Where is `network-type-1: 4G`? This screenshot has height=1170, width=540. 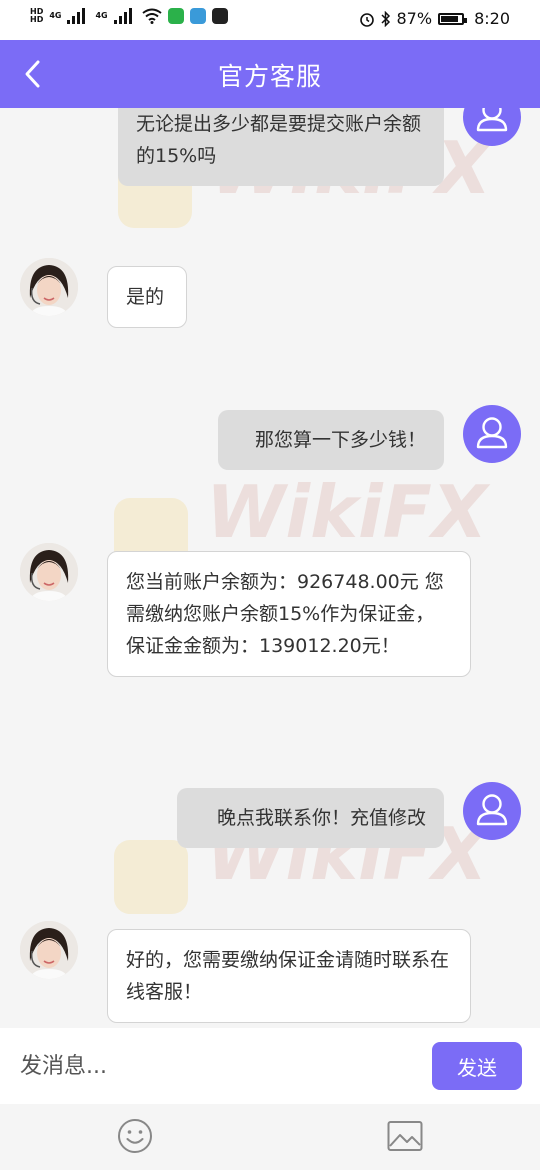
network-type-1: 4G is located at coordinates (55, 15).